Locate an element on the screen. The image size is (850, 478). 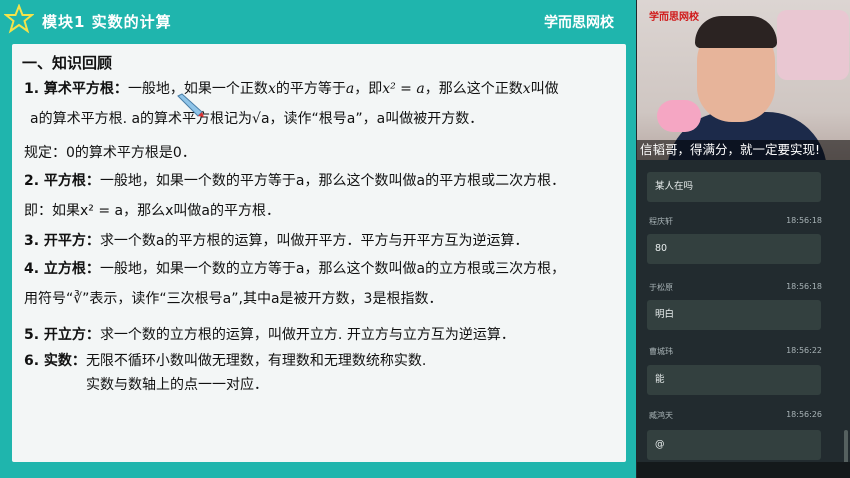
line-6a: 6. 实数：无限不循环小数叫做无理数，有理数和无理数统称实数. is located at coordinates (225, 361).